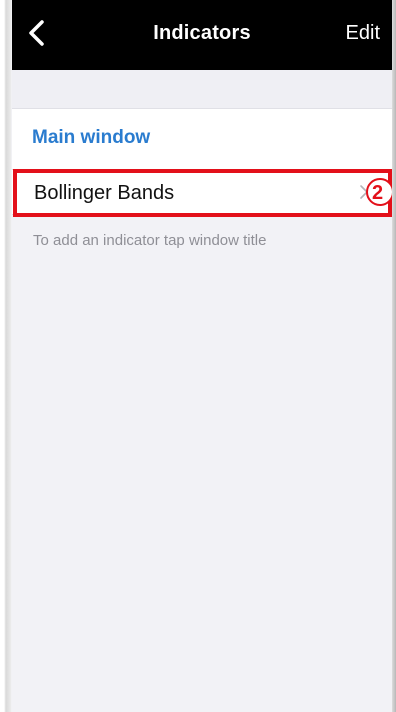 This screenshot has height=712, width=396. I want to click on page-title: Indicators, so click(202, 33).